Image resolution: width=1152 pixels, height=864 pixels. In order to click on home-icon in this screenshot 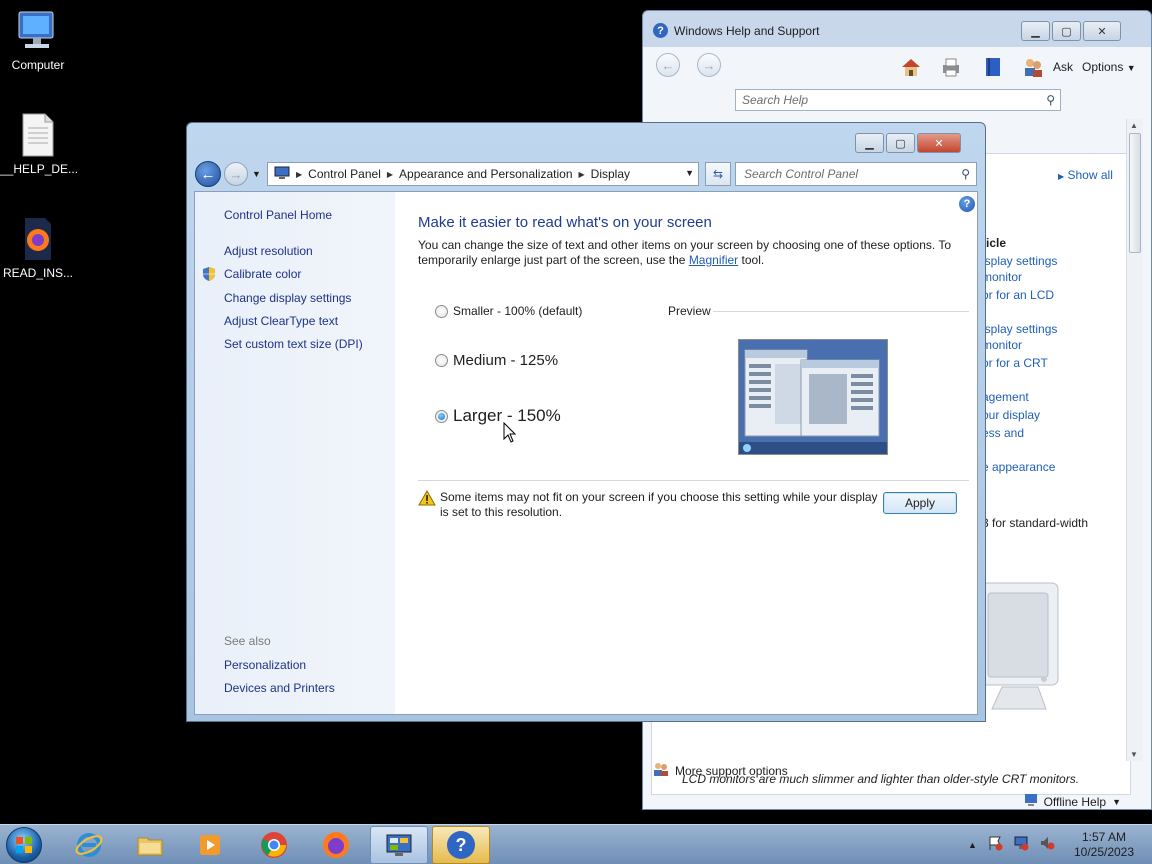, I will do `click(911, 67)`.